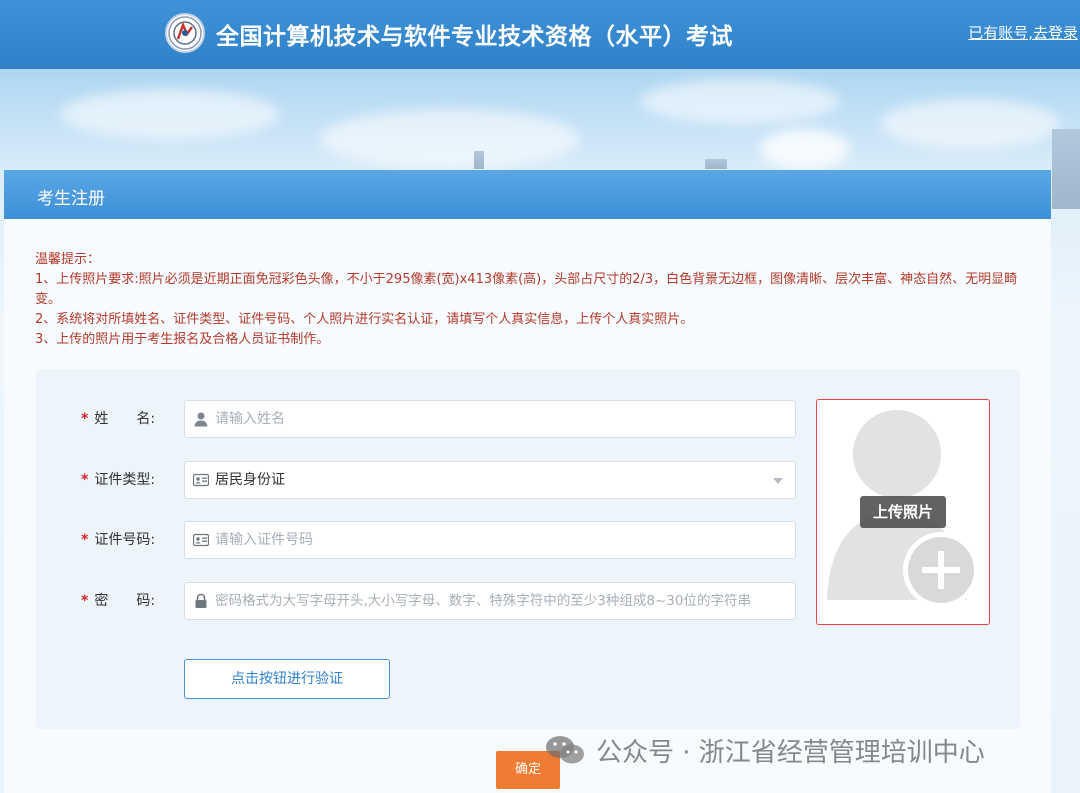 This screenshot has width=1080, height=793. What do you see at coordinates (527, 194) in the screenshot?
I see `panel-header: 考生注册` at bounding box center [527, 194].